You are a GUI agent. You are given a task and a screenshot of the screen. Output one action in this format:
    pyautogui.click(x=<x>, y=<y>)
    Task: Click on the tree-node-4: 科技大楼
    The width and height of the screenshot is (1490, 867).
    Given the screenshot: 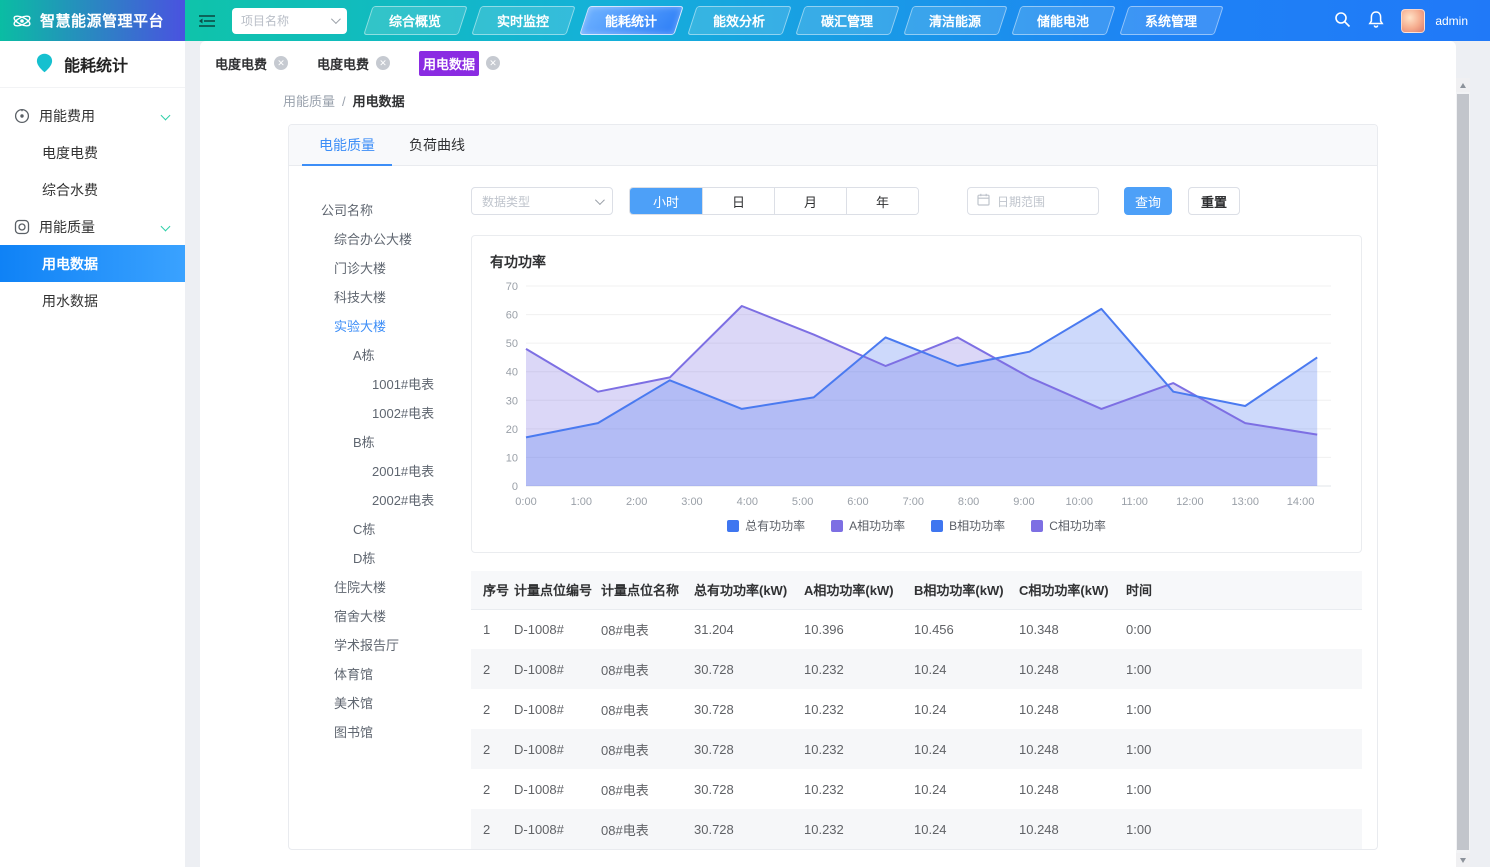 What is the action you would take?
    pyautogui.click(x=396, y=297)
    